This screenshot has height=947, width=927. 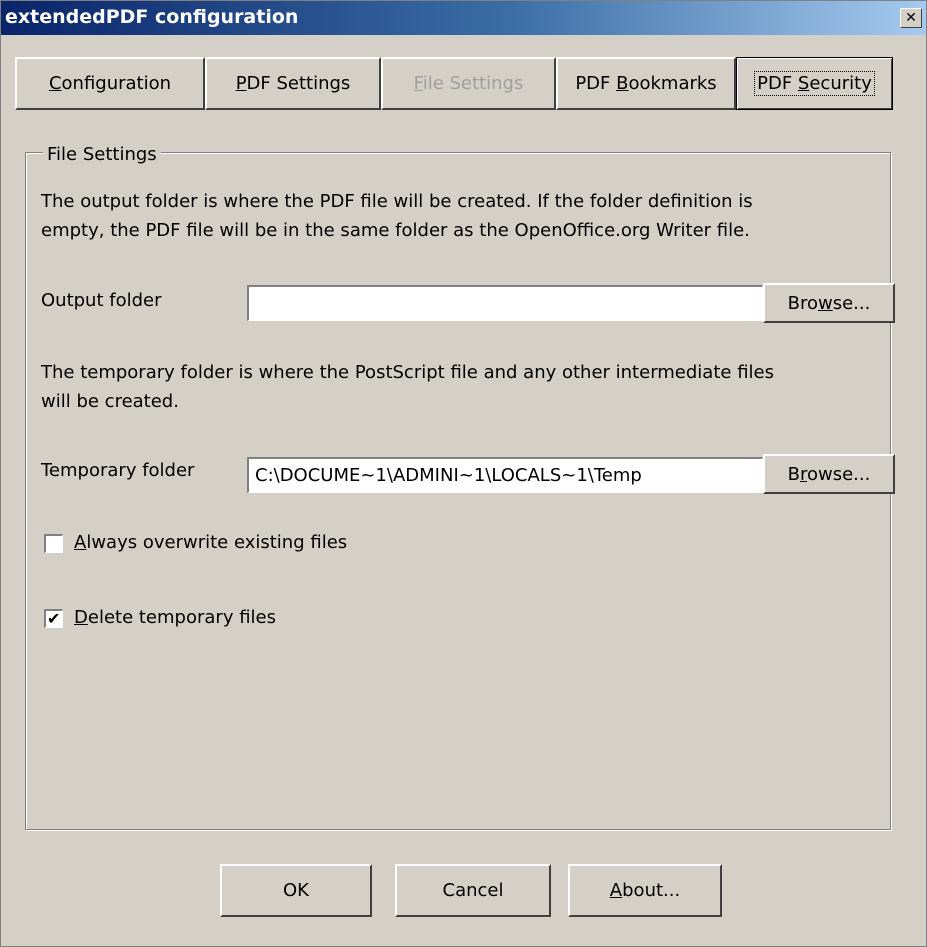 What do you see at coordinates (802, 303) in the screenshot?
I see `label-text: Bro` at bounding box center [802, 303].